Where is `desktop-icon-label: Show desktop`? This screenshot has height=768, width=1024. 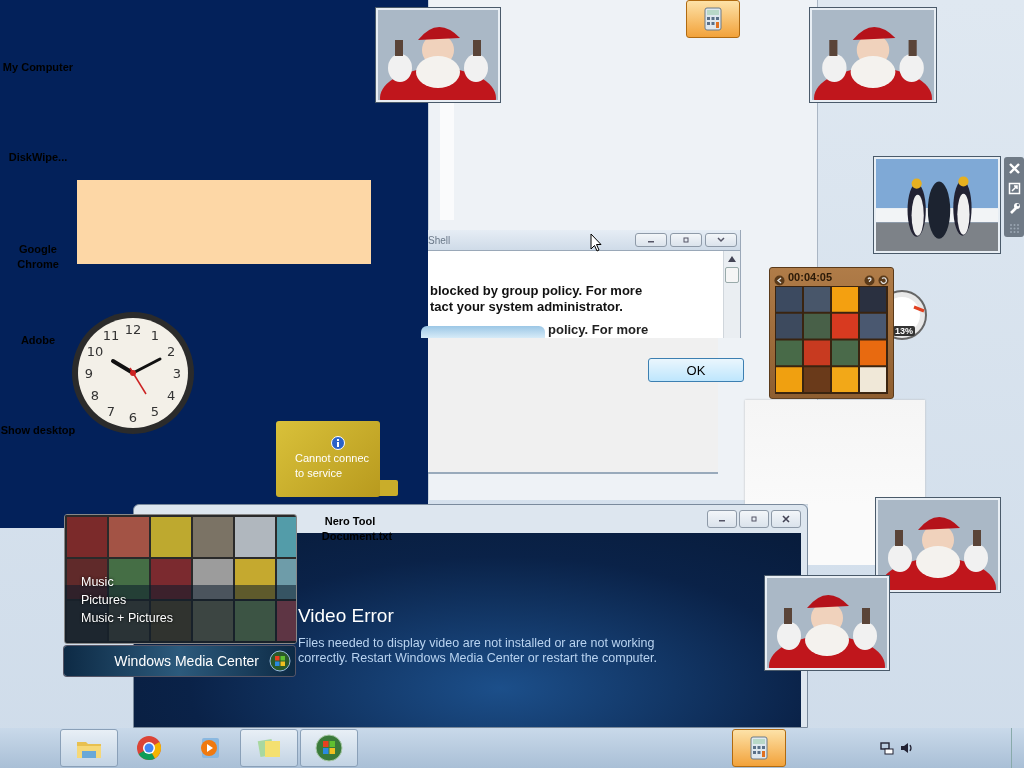
desktop-icon-label: Show desktop is located at coordinates (38, 430).